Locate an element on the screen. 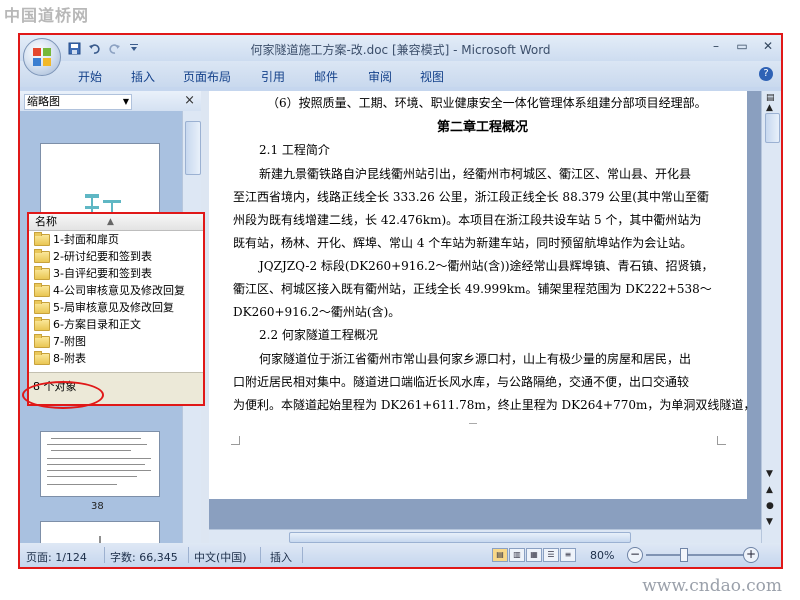 The image size is (800, 600). pane-close-button: × is located at coordinates (189, 100).